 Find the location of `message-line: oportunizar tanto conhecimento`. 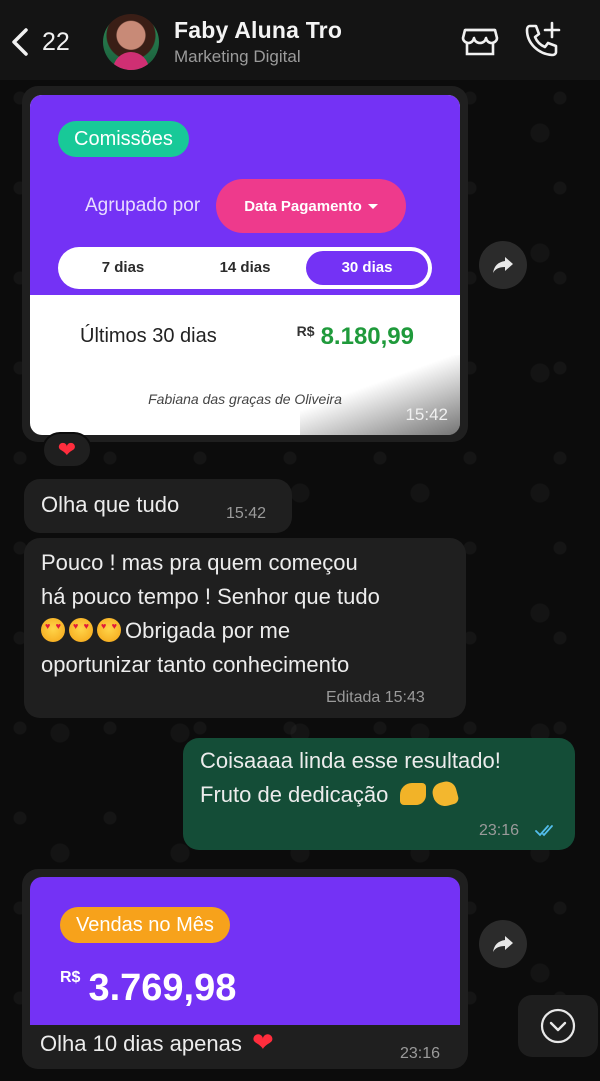

message-line: oportunizar tanto conhecimento is located at coordinates (195, 664).